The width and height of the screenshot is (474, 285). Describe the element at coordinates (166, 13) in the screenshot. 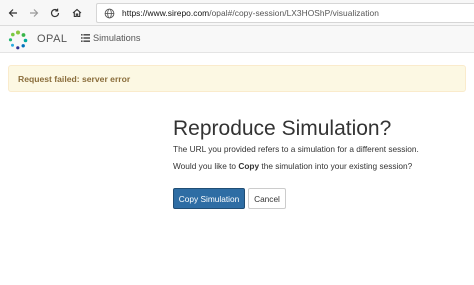

I see `url-host: https://www.sirepo.com` at that location.